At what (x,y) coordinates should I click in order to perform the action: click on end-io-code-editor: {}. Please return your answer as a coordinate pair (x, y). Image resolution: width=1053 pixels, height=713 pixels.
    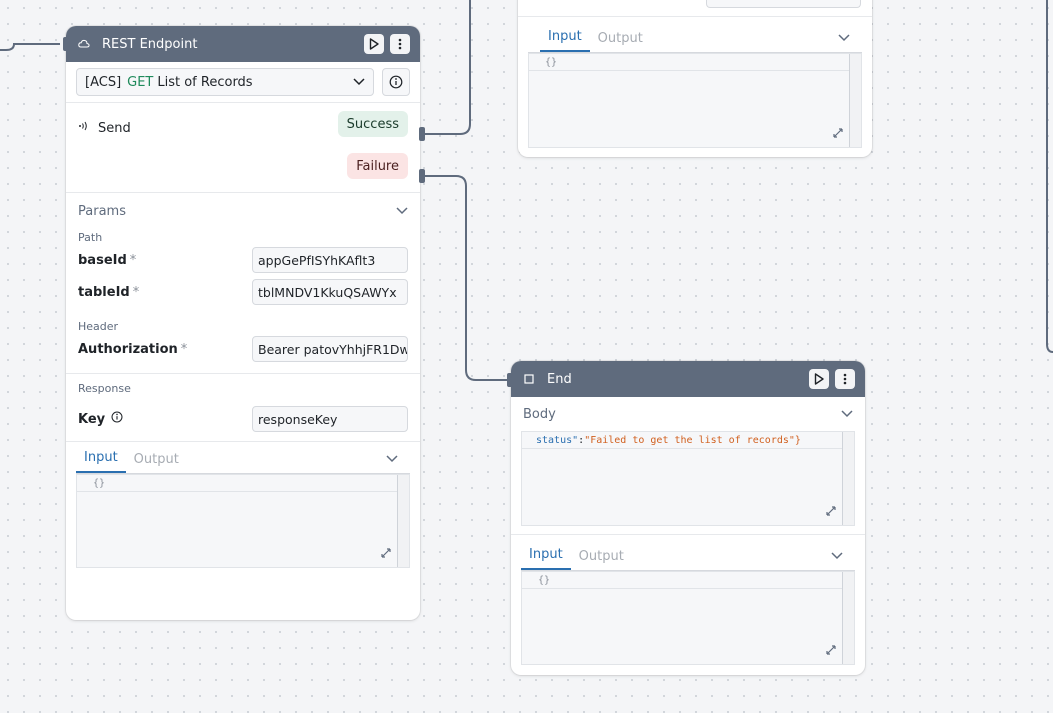
    Looking at the image, I should click on (688, 618).